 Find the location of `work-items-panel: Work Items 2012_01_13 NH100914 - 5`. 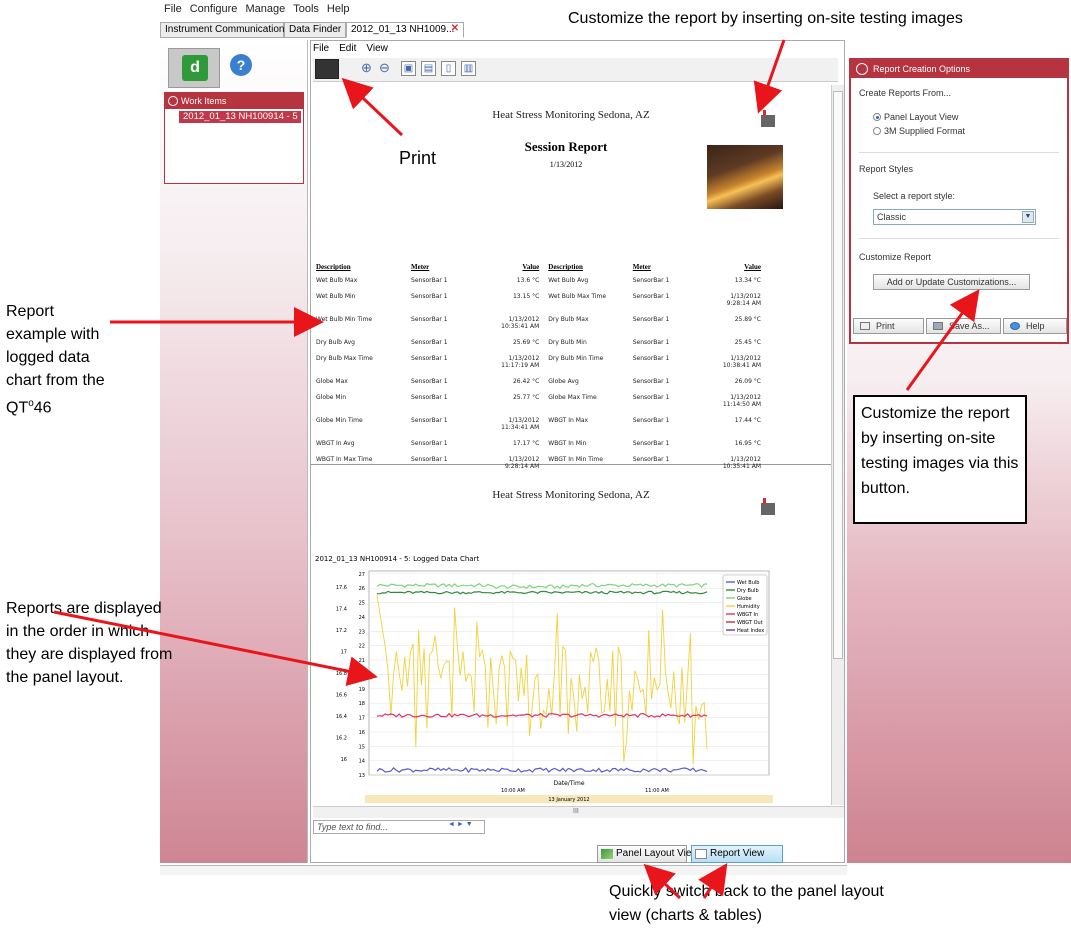

work-items-panel: Work Items 2012_01_13 NH100914 - 5 is located at coordinates (234, 138).